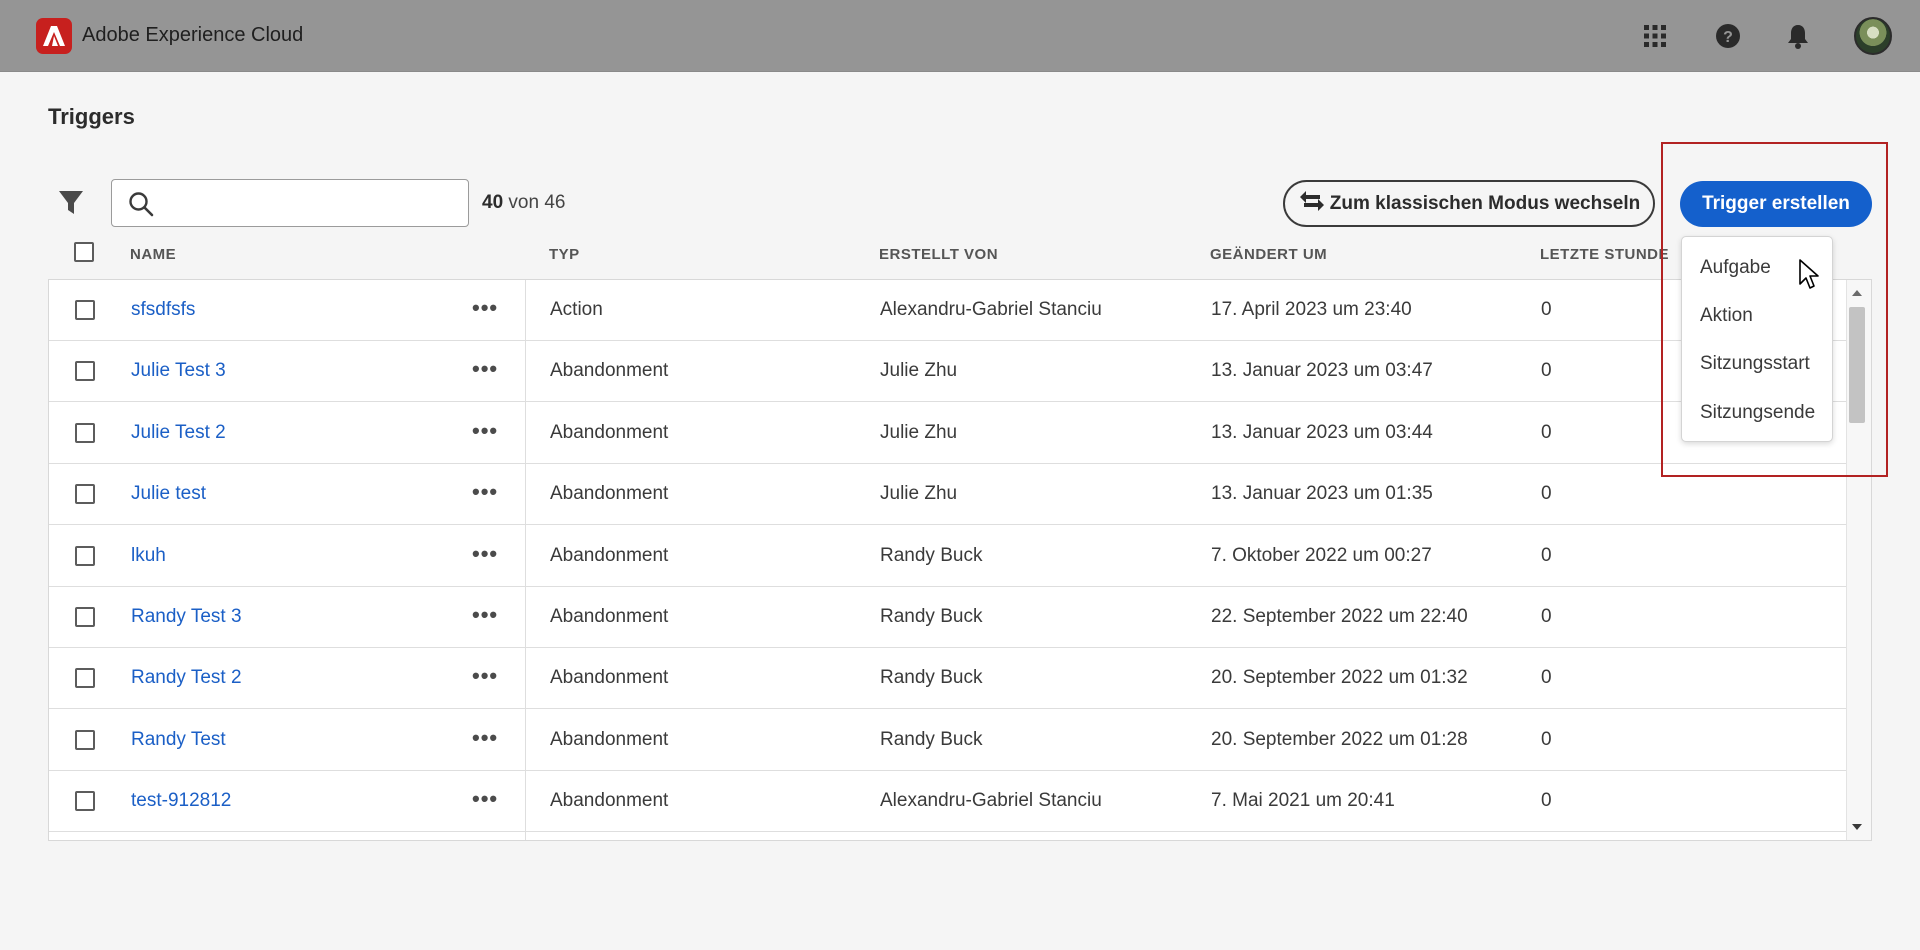 The image size is (1920, 950). What do you see at coordinates (186, 617) in the screenshot?
I see `trigger-name-link: Randy Test 3` at bounding box center [186, 617].